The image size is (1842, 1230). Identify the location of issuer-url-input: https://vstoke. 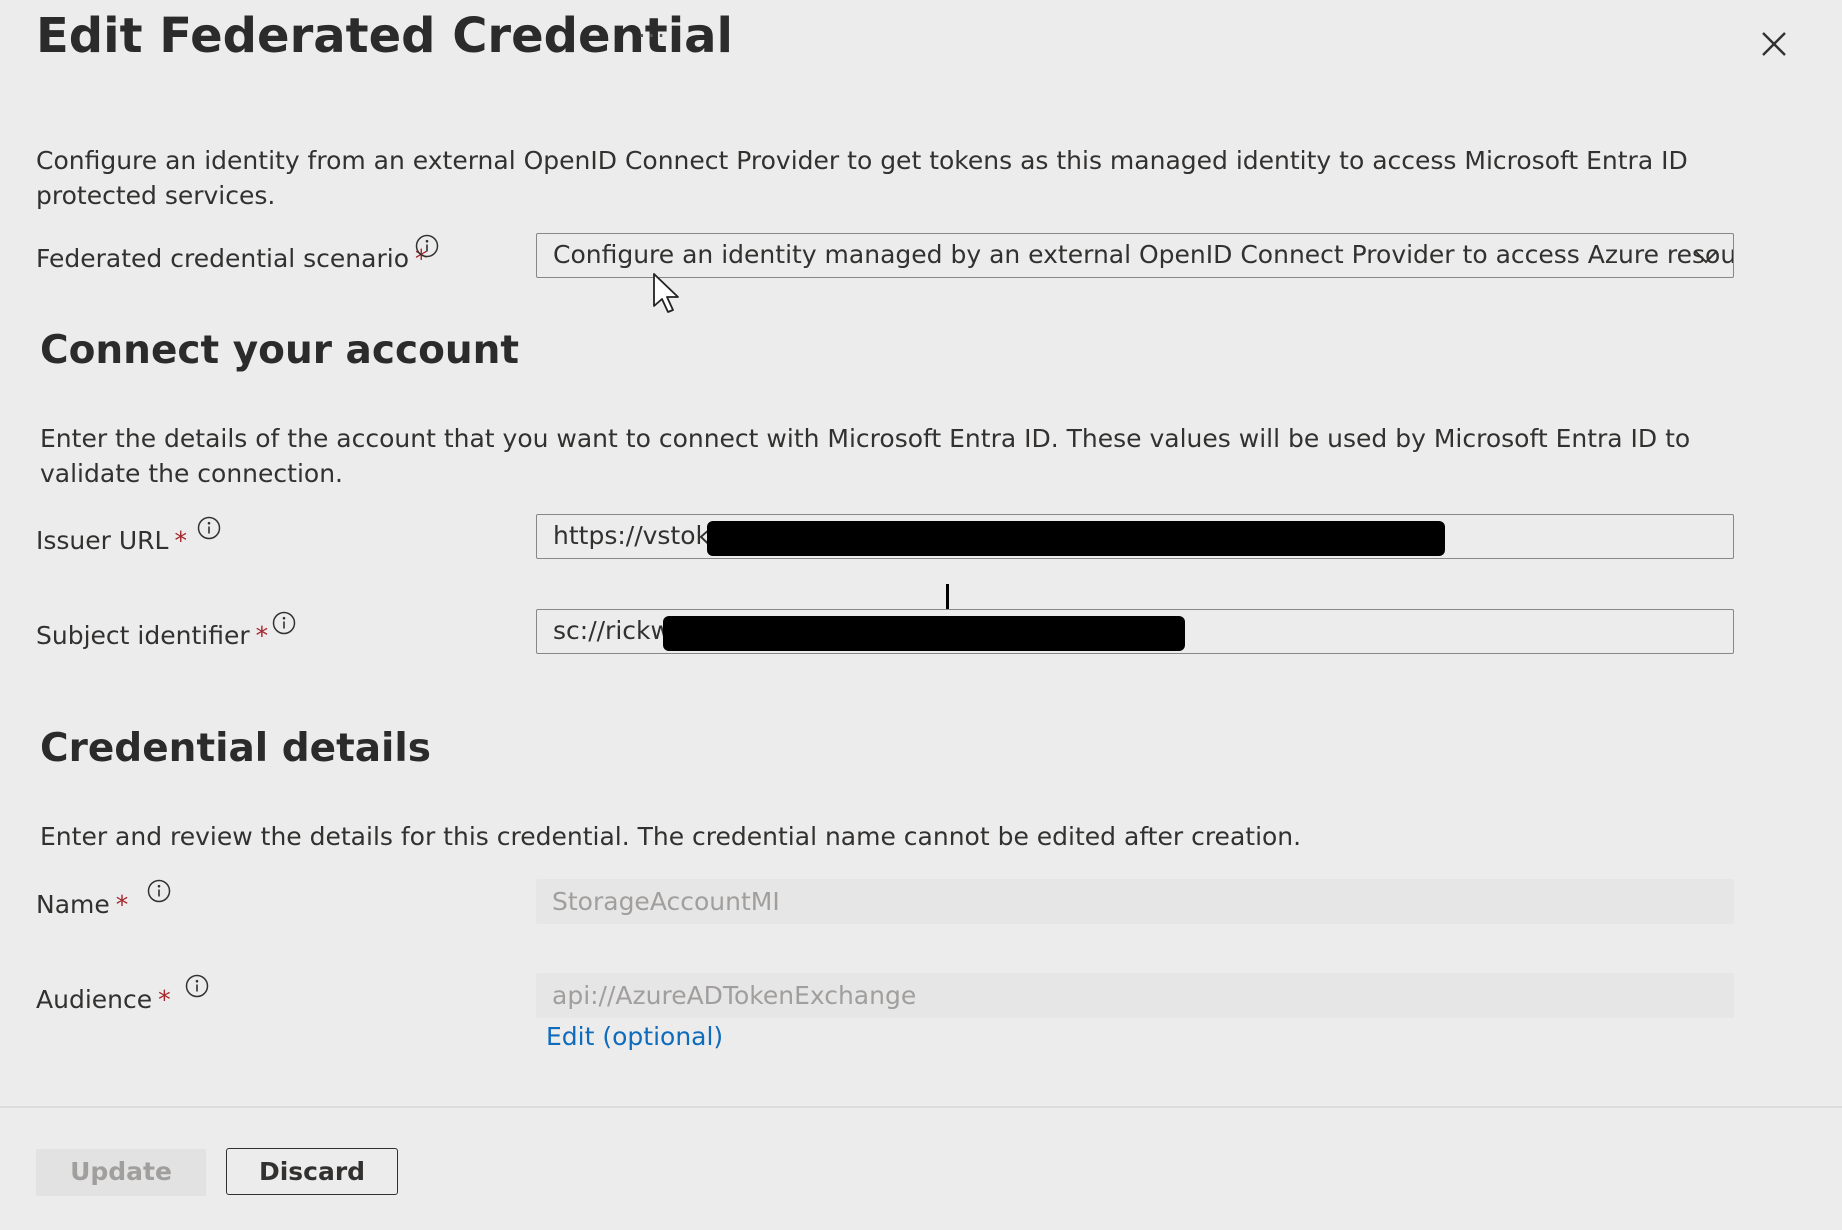
(1135, 536).